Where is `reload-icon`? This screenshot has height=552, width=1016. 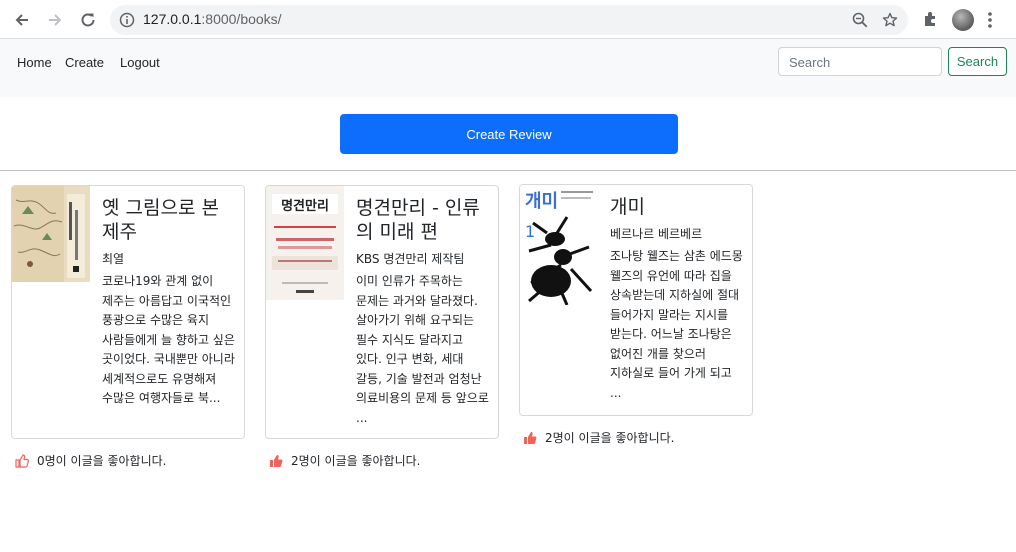
reload-icon is located at coordinates (88, 20).